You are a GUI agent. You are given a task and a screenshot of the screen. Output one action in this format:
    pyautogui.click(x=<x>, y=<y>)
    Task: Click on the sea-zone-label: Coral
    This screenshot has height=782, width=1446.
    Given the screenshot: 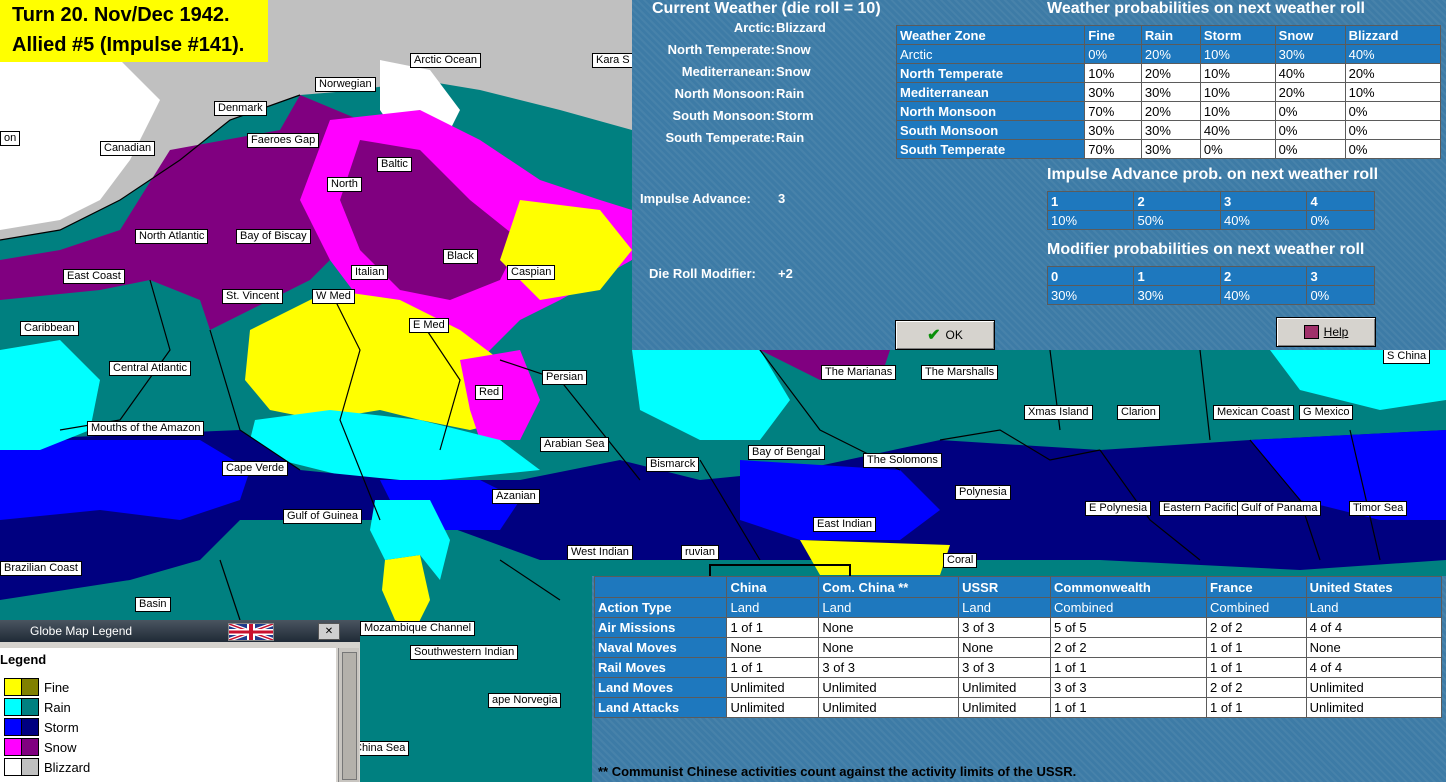 What is the action you would take?
    pyautogui.click(x=960, y=560)
    